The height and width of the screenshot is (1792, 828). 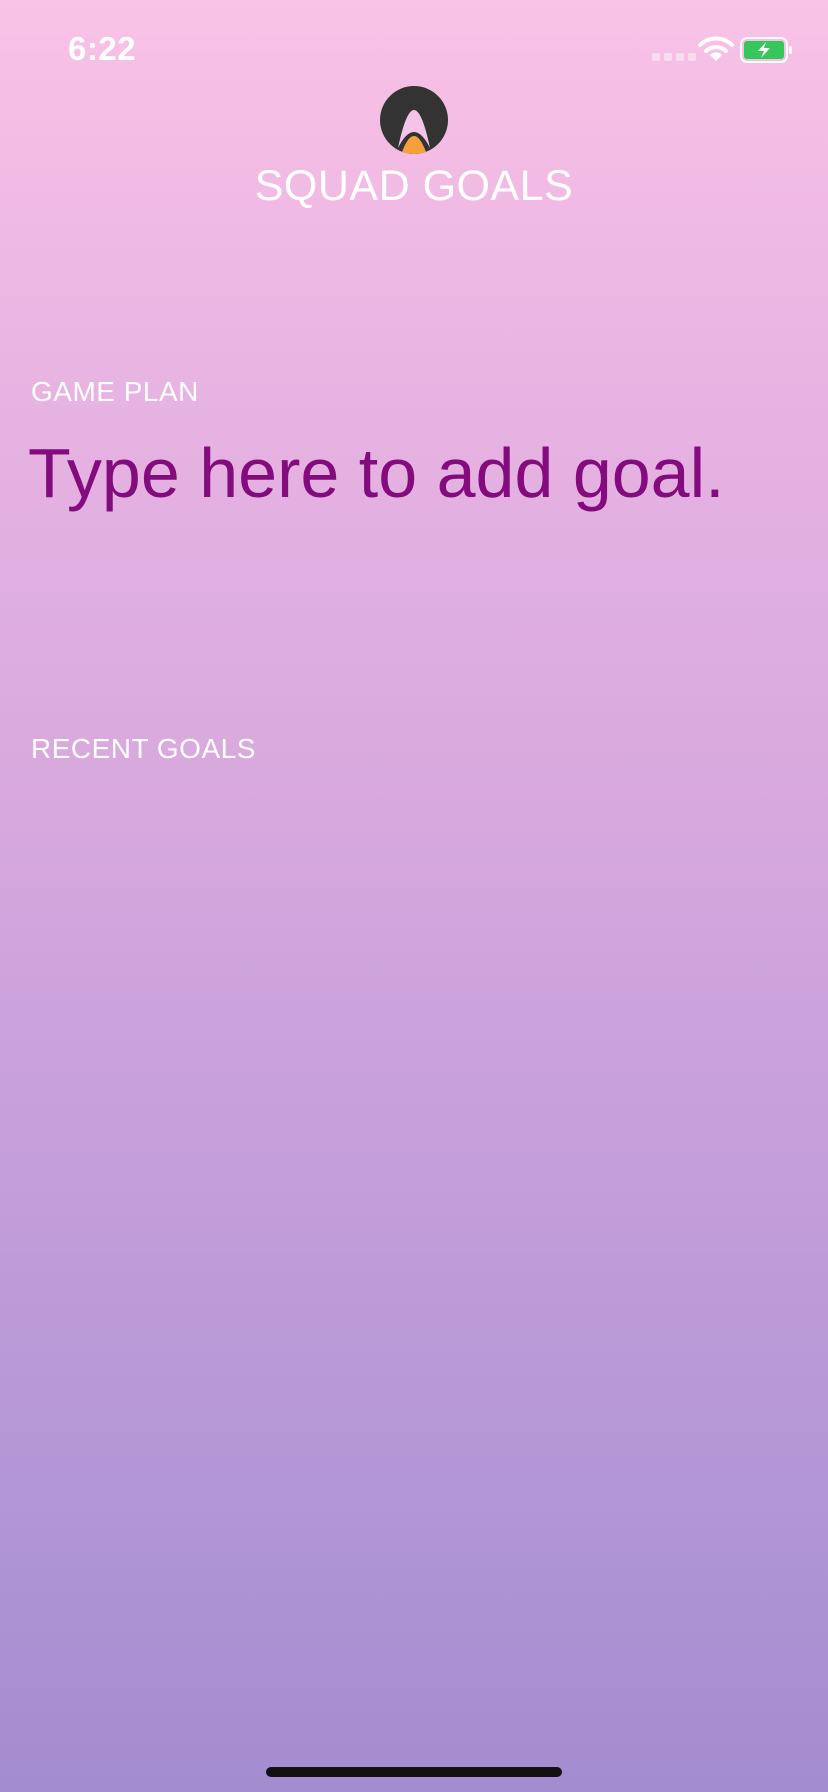 I want to click on signal-icon, so click(x=674, y=57).